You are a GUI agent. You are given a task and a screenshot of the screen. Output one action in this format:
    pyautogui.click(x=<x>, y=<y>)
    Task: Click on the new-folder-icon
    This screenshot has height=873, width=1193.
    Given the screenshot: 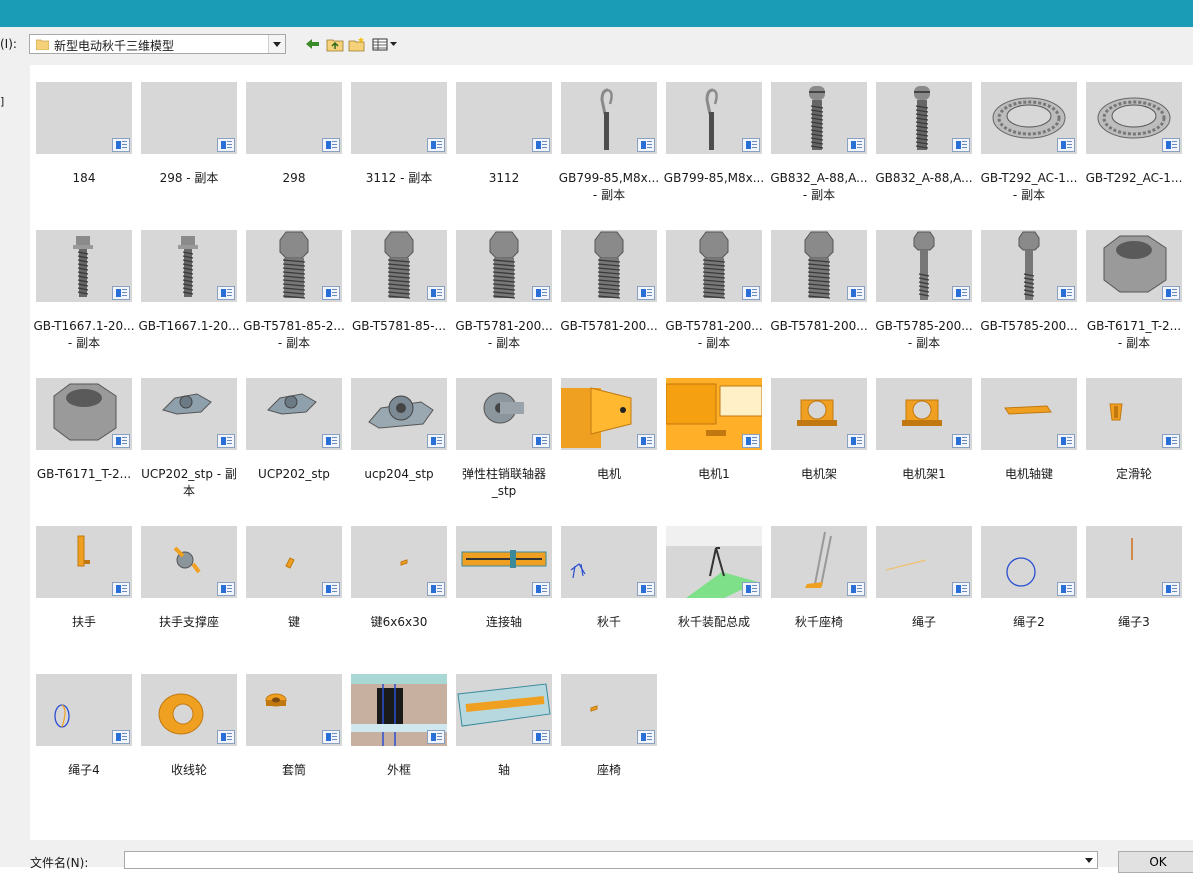 What is the action you would take?
    pyautogui.click(x=357, y=44)
    